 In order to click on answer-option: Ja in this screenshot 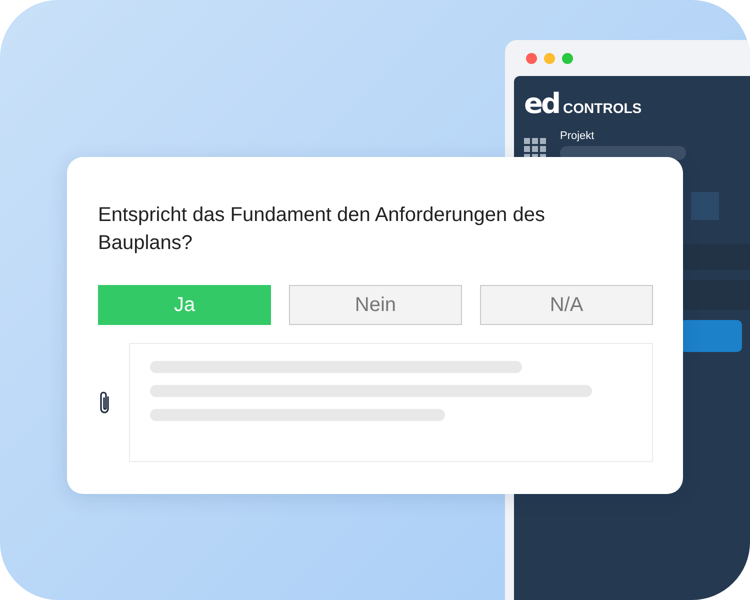, I will do `click(184, 305)`.